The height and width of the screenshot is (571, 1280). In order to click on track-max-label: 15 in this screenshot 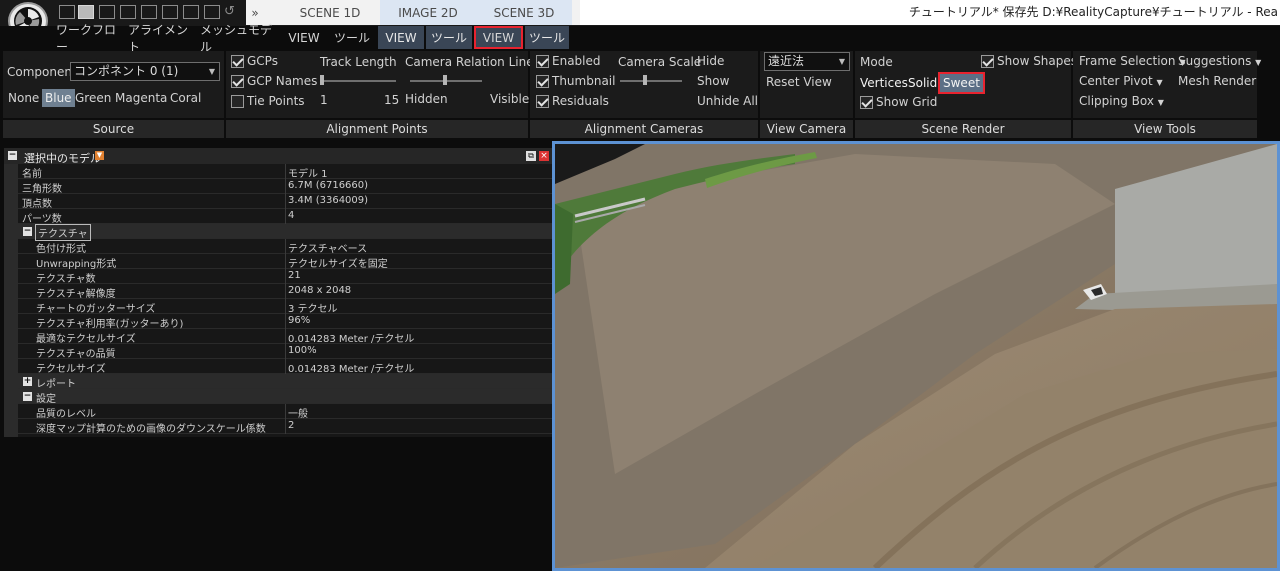, I will do `click(392, 100)`.